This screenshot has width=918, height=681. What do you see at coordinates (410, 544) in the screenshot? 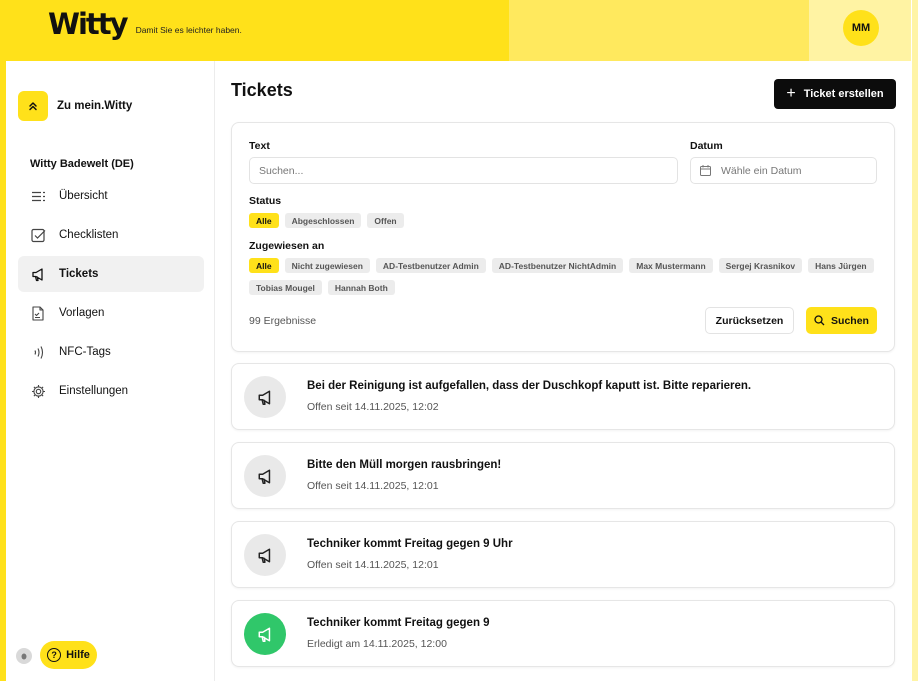
I see `ticket-title: Techniker kommt Freitag gegen 9 Uhr` at bounding box center [410, 544].